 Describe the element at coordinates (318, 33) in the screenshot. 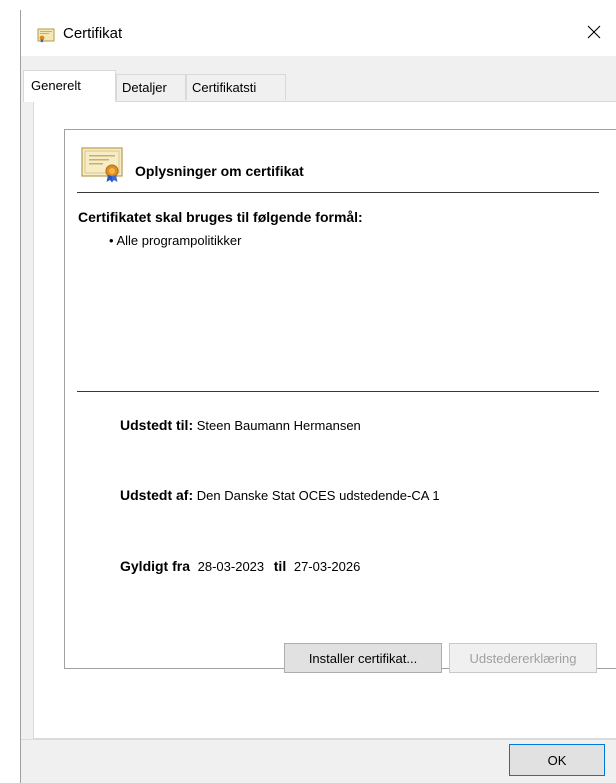

I see `title-bar: Certifikat` at that location.